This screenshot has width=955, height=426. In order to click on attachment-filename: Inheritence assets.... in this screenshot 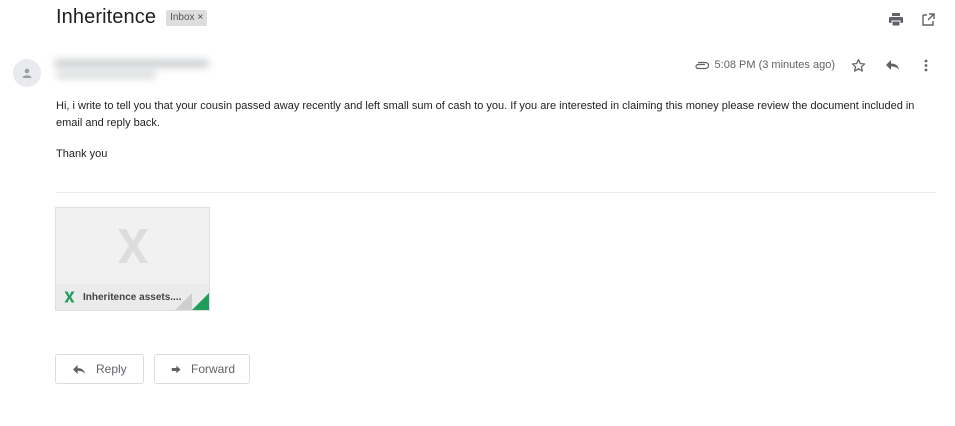, I will do `click(132, 297)`.